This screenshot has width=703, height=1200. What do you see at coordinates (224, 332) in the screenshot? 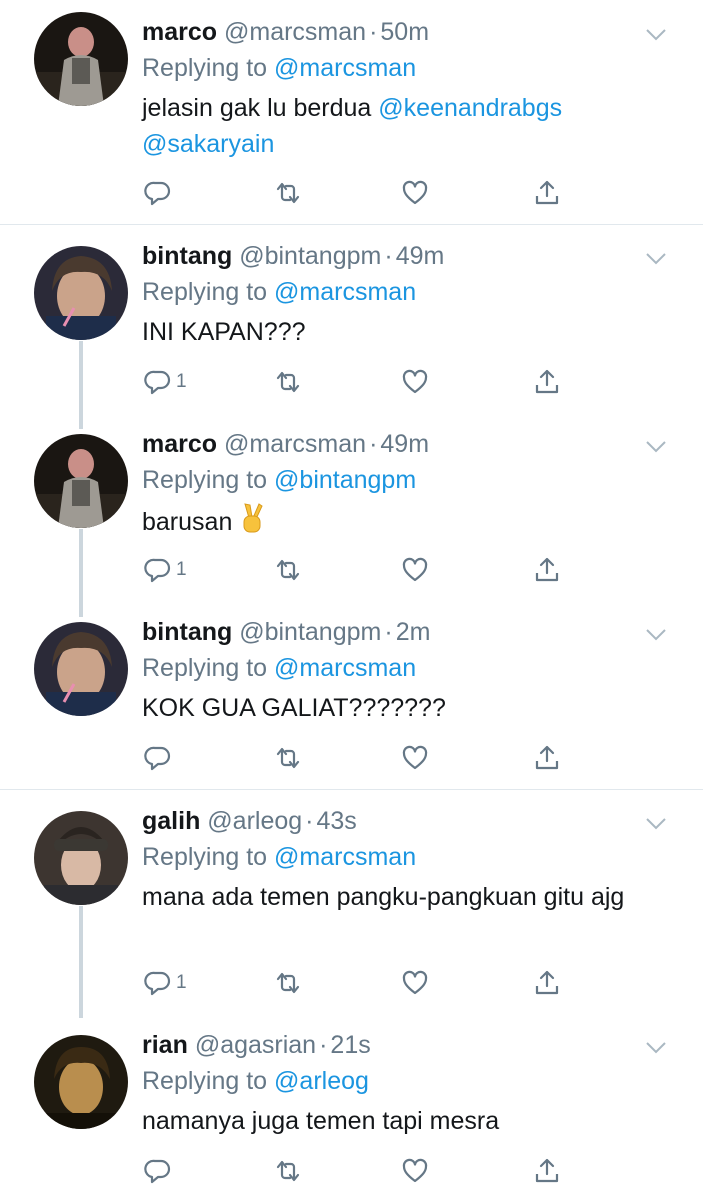
I see `tweet-text: INI KAPAN???` at bounding box center [224, 332].